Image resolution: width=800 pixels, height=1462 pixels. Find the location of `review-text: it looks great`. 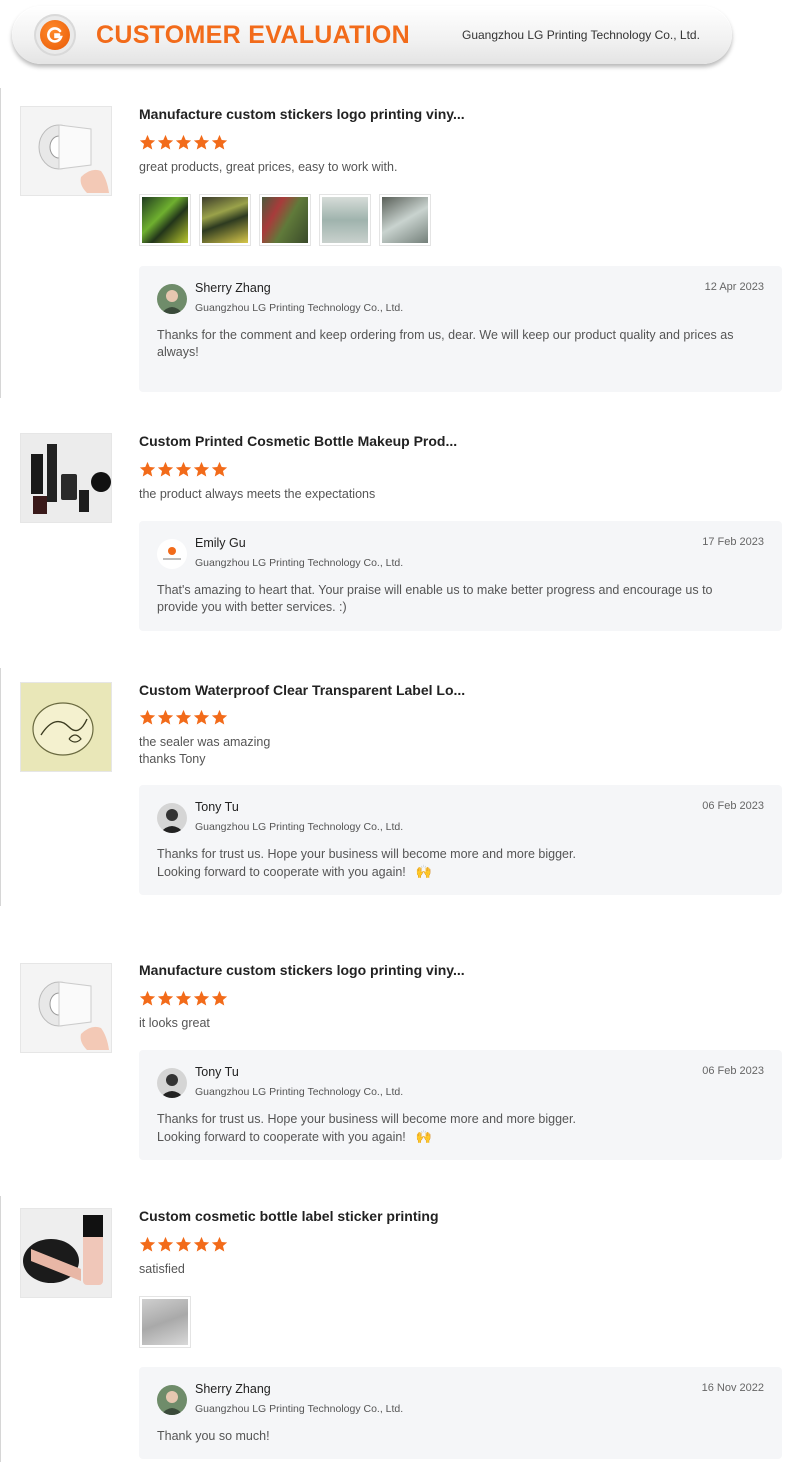

review-text: it looks great is located at coordinates (174, 1023).